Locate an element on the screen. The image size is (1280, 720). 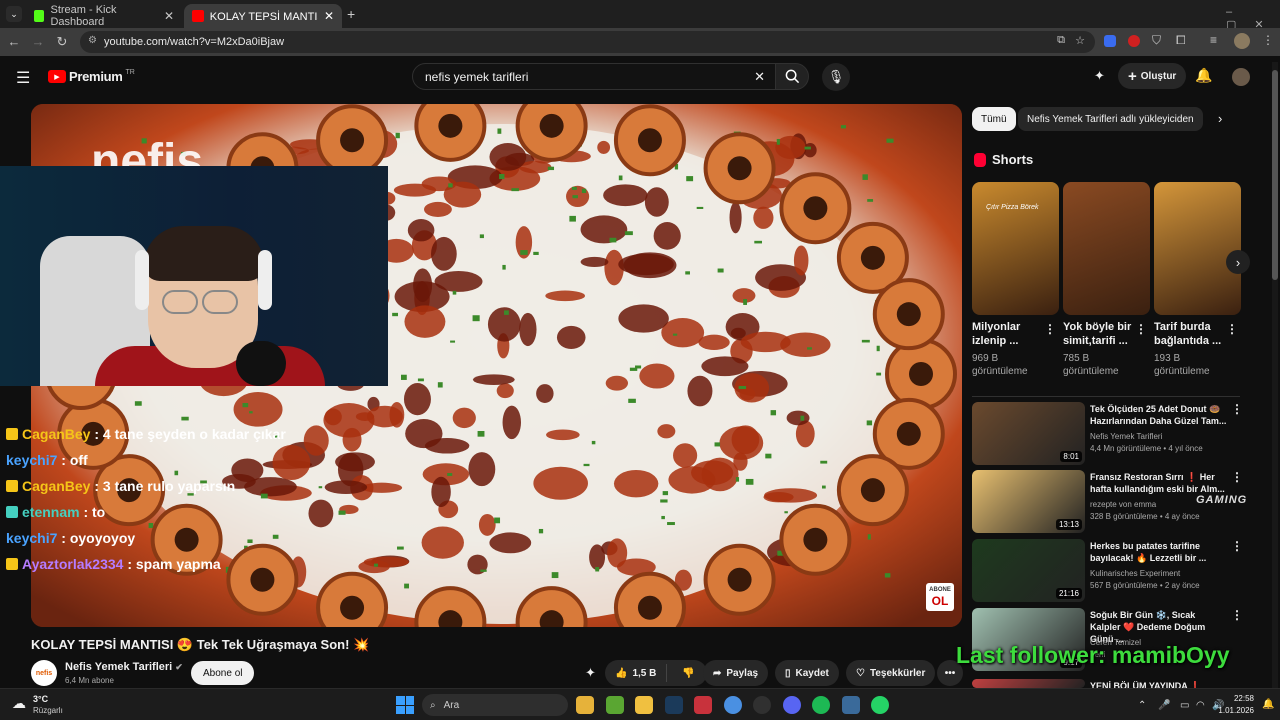
tab-youtube-video: KOLAY TEPSİ MANTISI 😍 Tek T ✕ is located at coordinates (263, 16).